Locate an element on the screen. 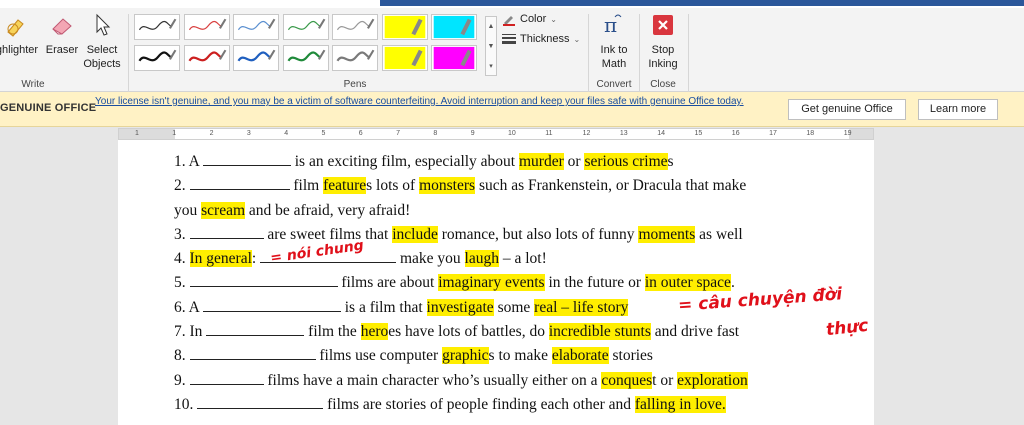 The width and height of the screenshot is (1024, 425). inking-label: Inking is located at coordinates (663, 64).